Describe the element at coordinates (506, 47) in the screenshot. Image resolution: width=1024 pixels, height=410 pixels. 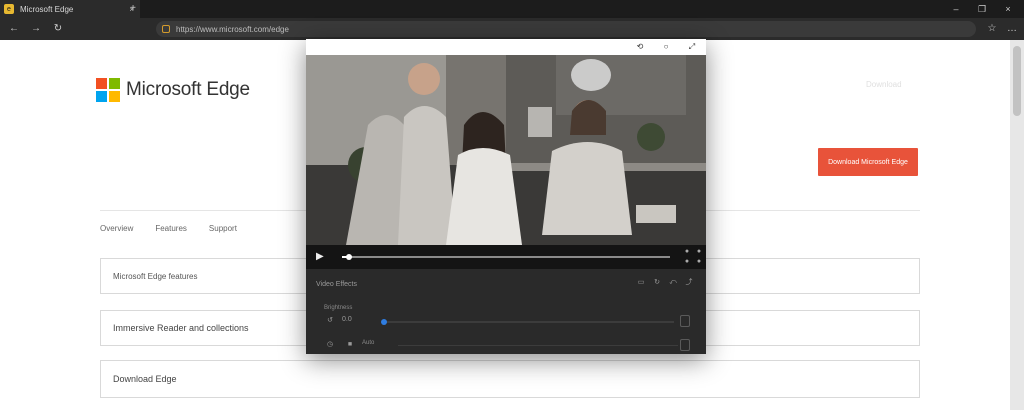
I see `video-window-titlebar: ⟲ ○ ⤢` at that location.